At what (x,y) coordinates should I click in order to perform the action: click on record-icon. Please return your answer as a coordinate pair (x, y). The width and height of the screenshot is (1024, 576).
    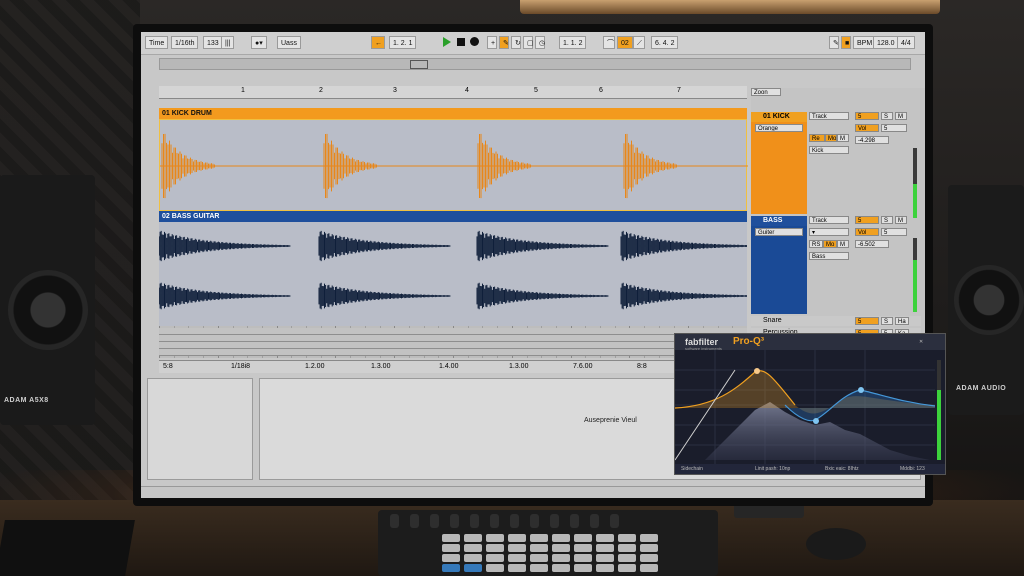
    Looking at the image, I should click on (474, 41).